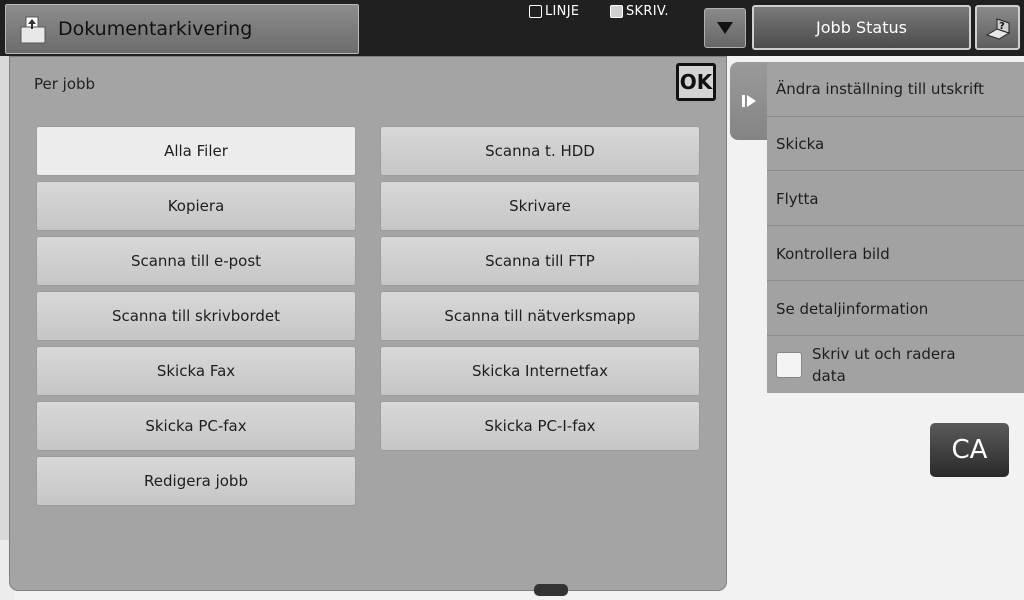  Describe the element at coordinates (562, 11) in the screenshot. I see `line-indicator-label: LINJE` at that location.